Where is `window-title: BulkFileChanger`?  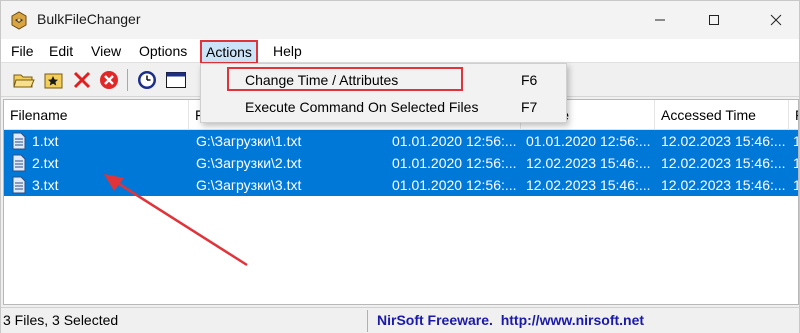
window-title: BulkFileChanger is located at coordinates (89, 19).